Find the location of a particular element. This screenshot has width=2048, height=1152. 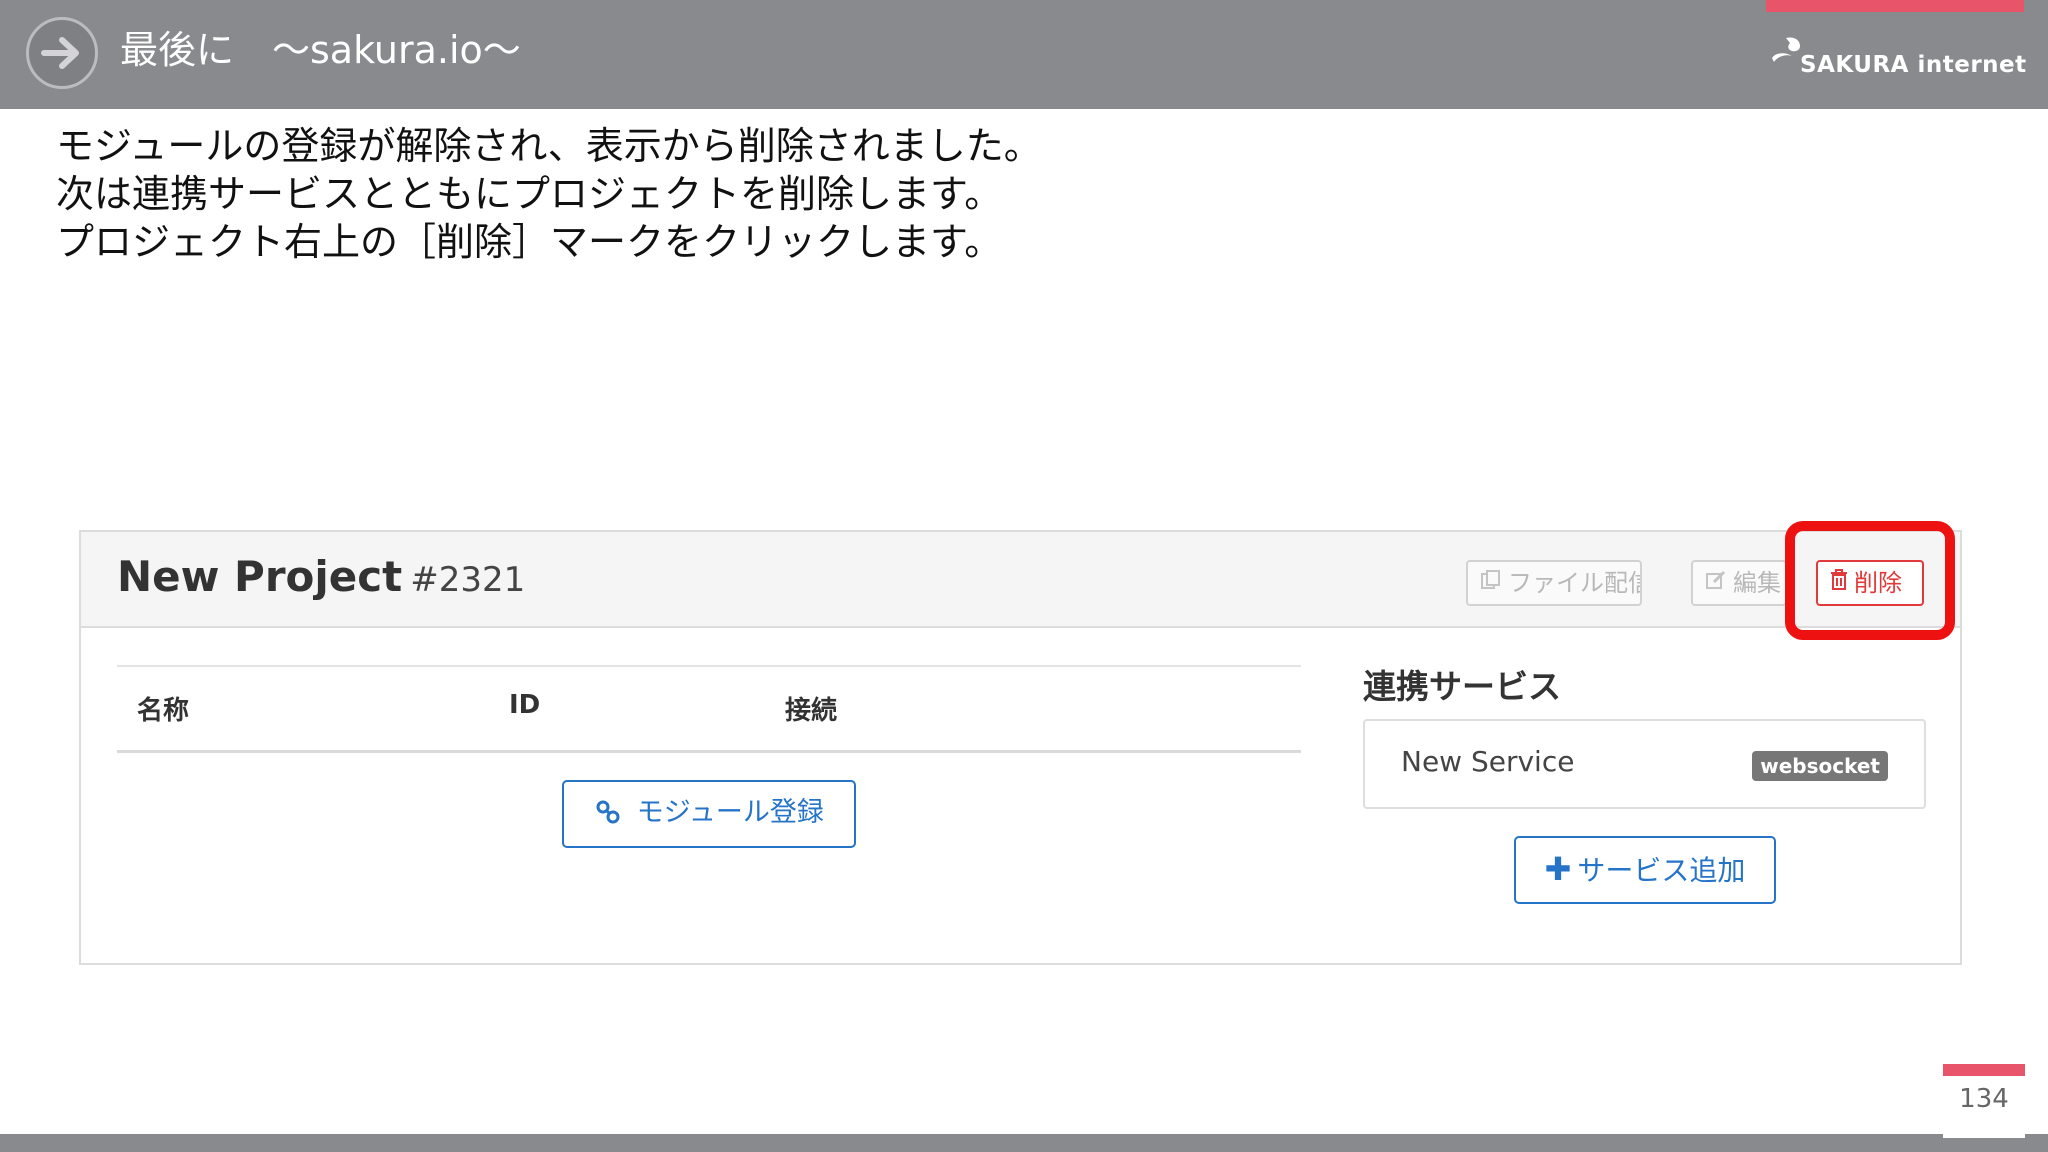

file-delivery-button: ファイル配信 is located at coordinates (1554, 583).